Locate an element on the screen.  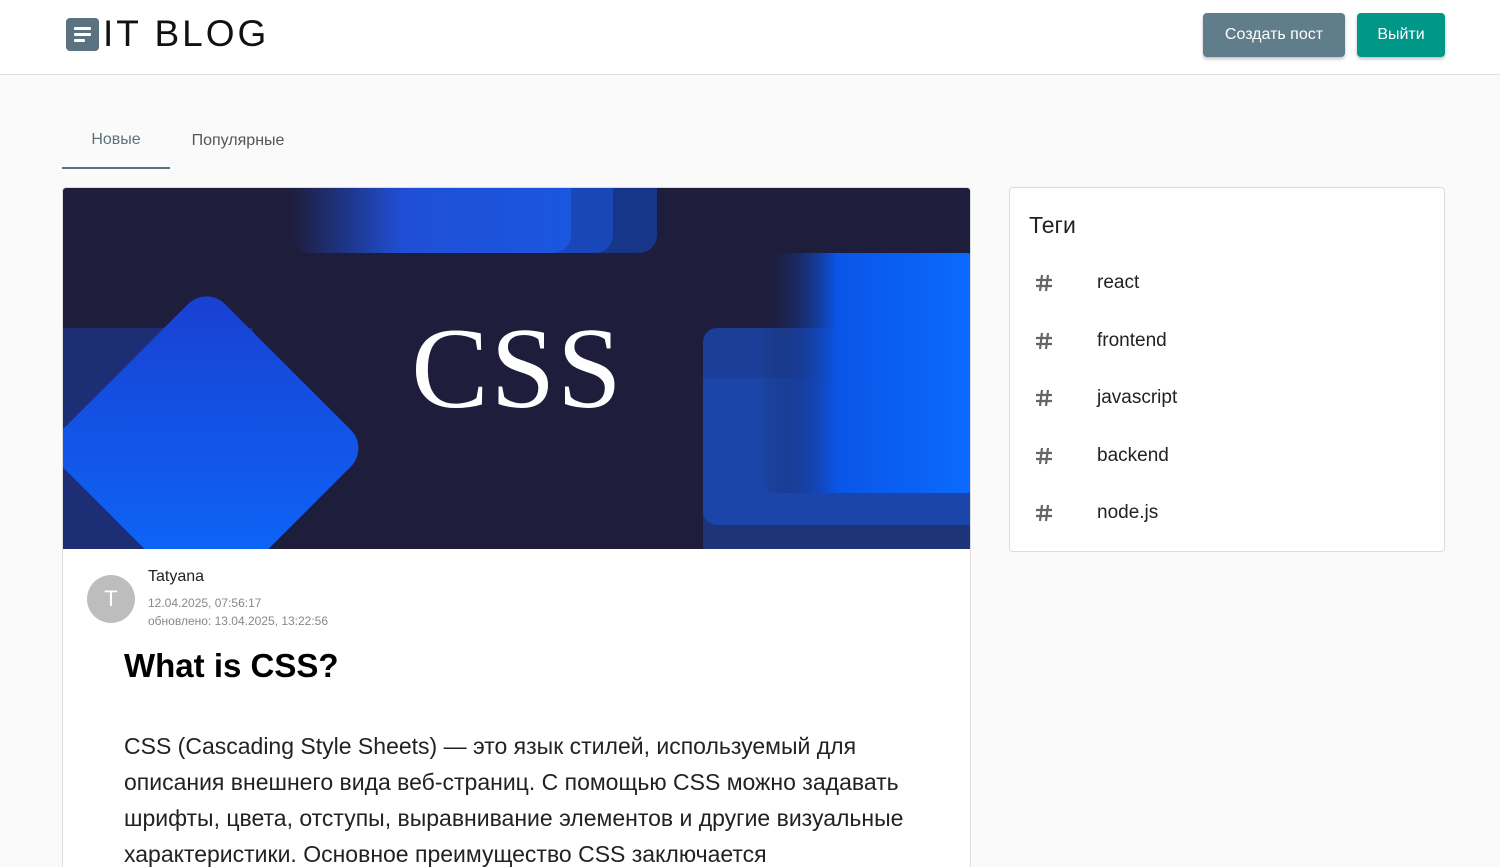
tag-item-javascript: javascript is located at coordinates (1227, 398).